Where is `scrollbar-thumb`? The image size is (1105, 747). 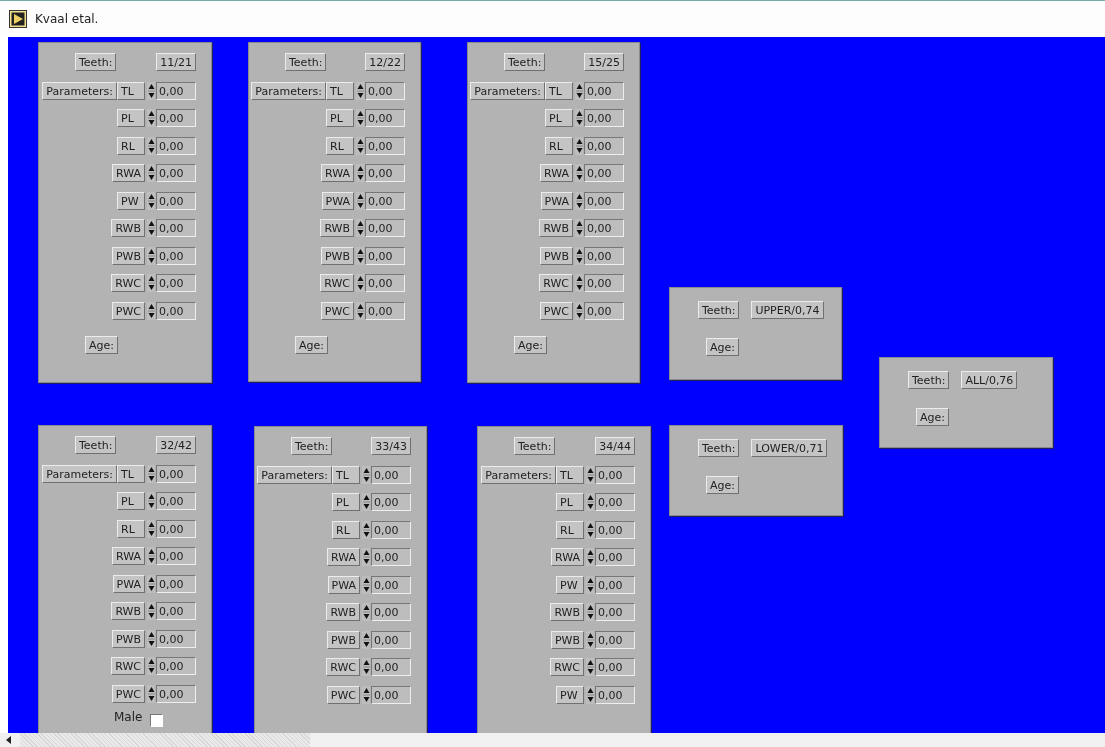
scrollbar-thumb is located at coordinates (165, 740).